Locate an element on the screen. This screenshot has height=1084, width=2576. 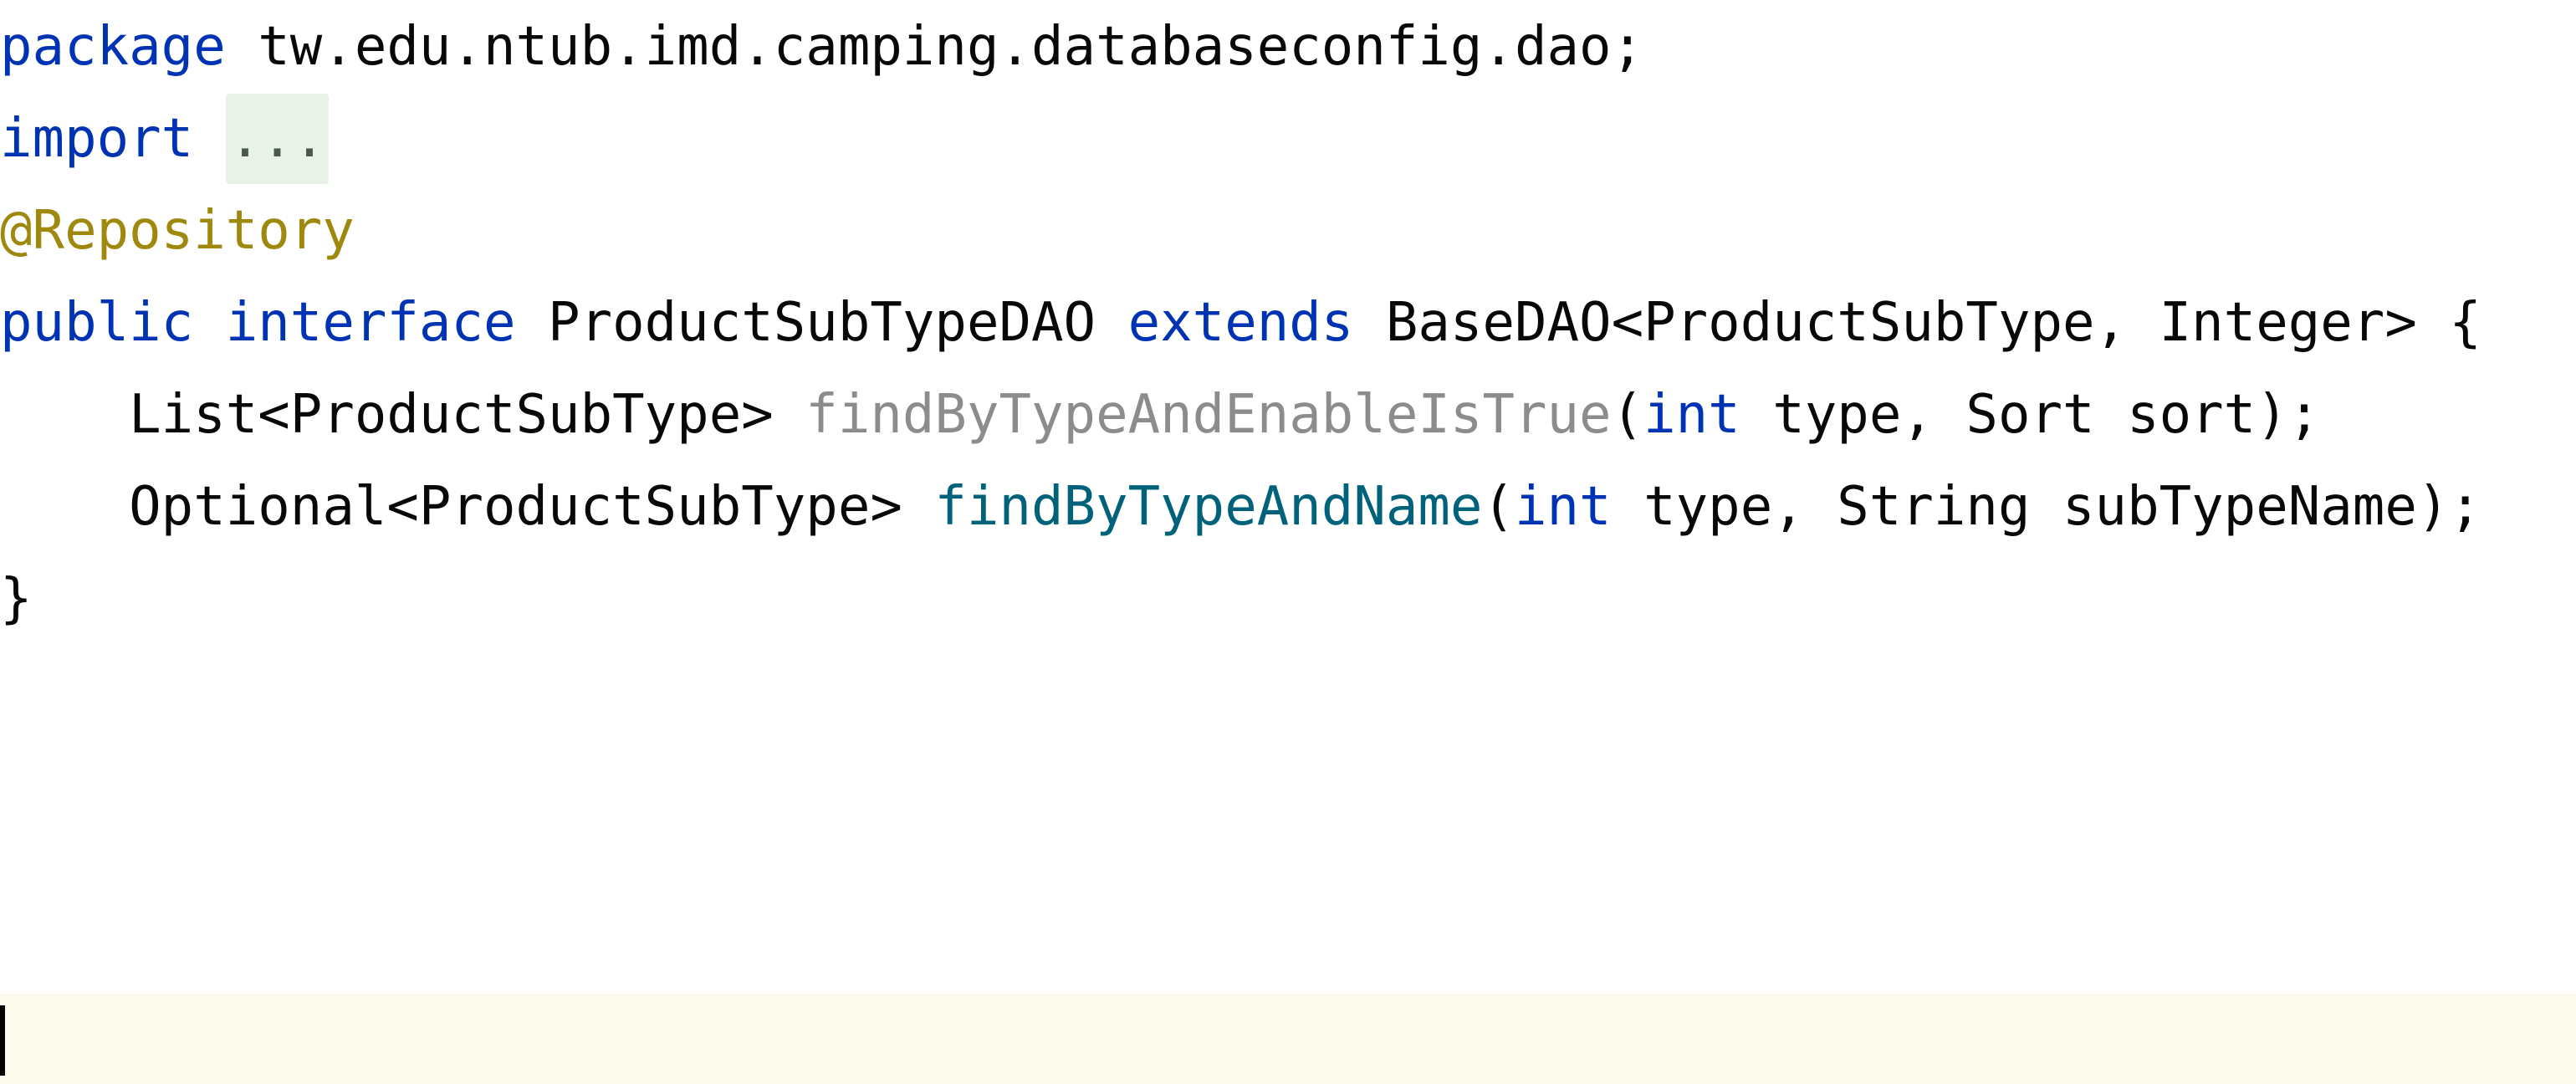
closing-brace: } is located at coordinates (16, 599).